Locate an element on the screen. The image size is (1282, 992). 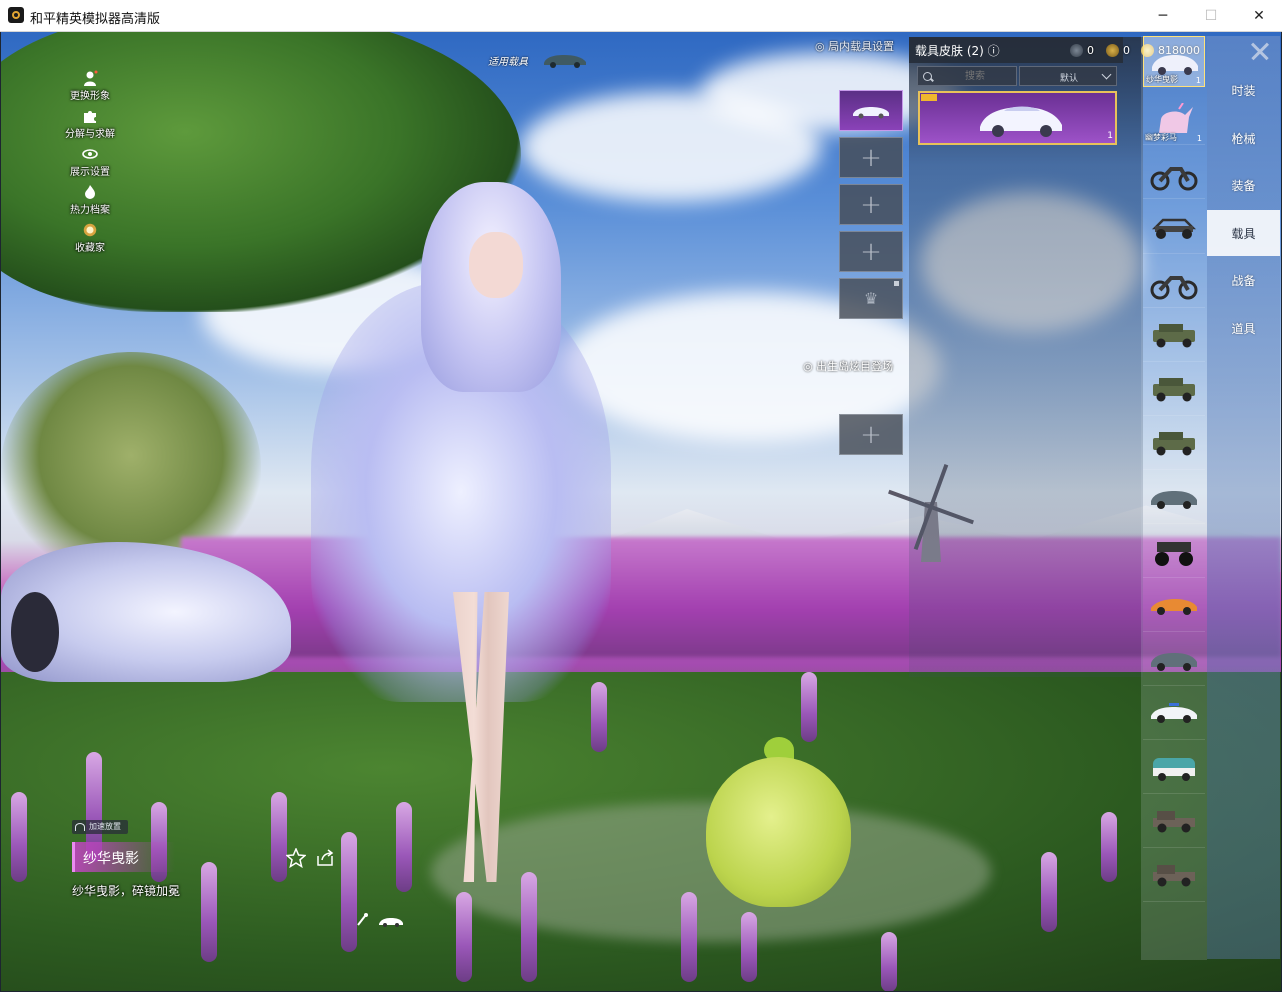
applicable-vehicle-tag: 适用载具 is located at coordinates (538, 61).